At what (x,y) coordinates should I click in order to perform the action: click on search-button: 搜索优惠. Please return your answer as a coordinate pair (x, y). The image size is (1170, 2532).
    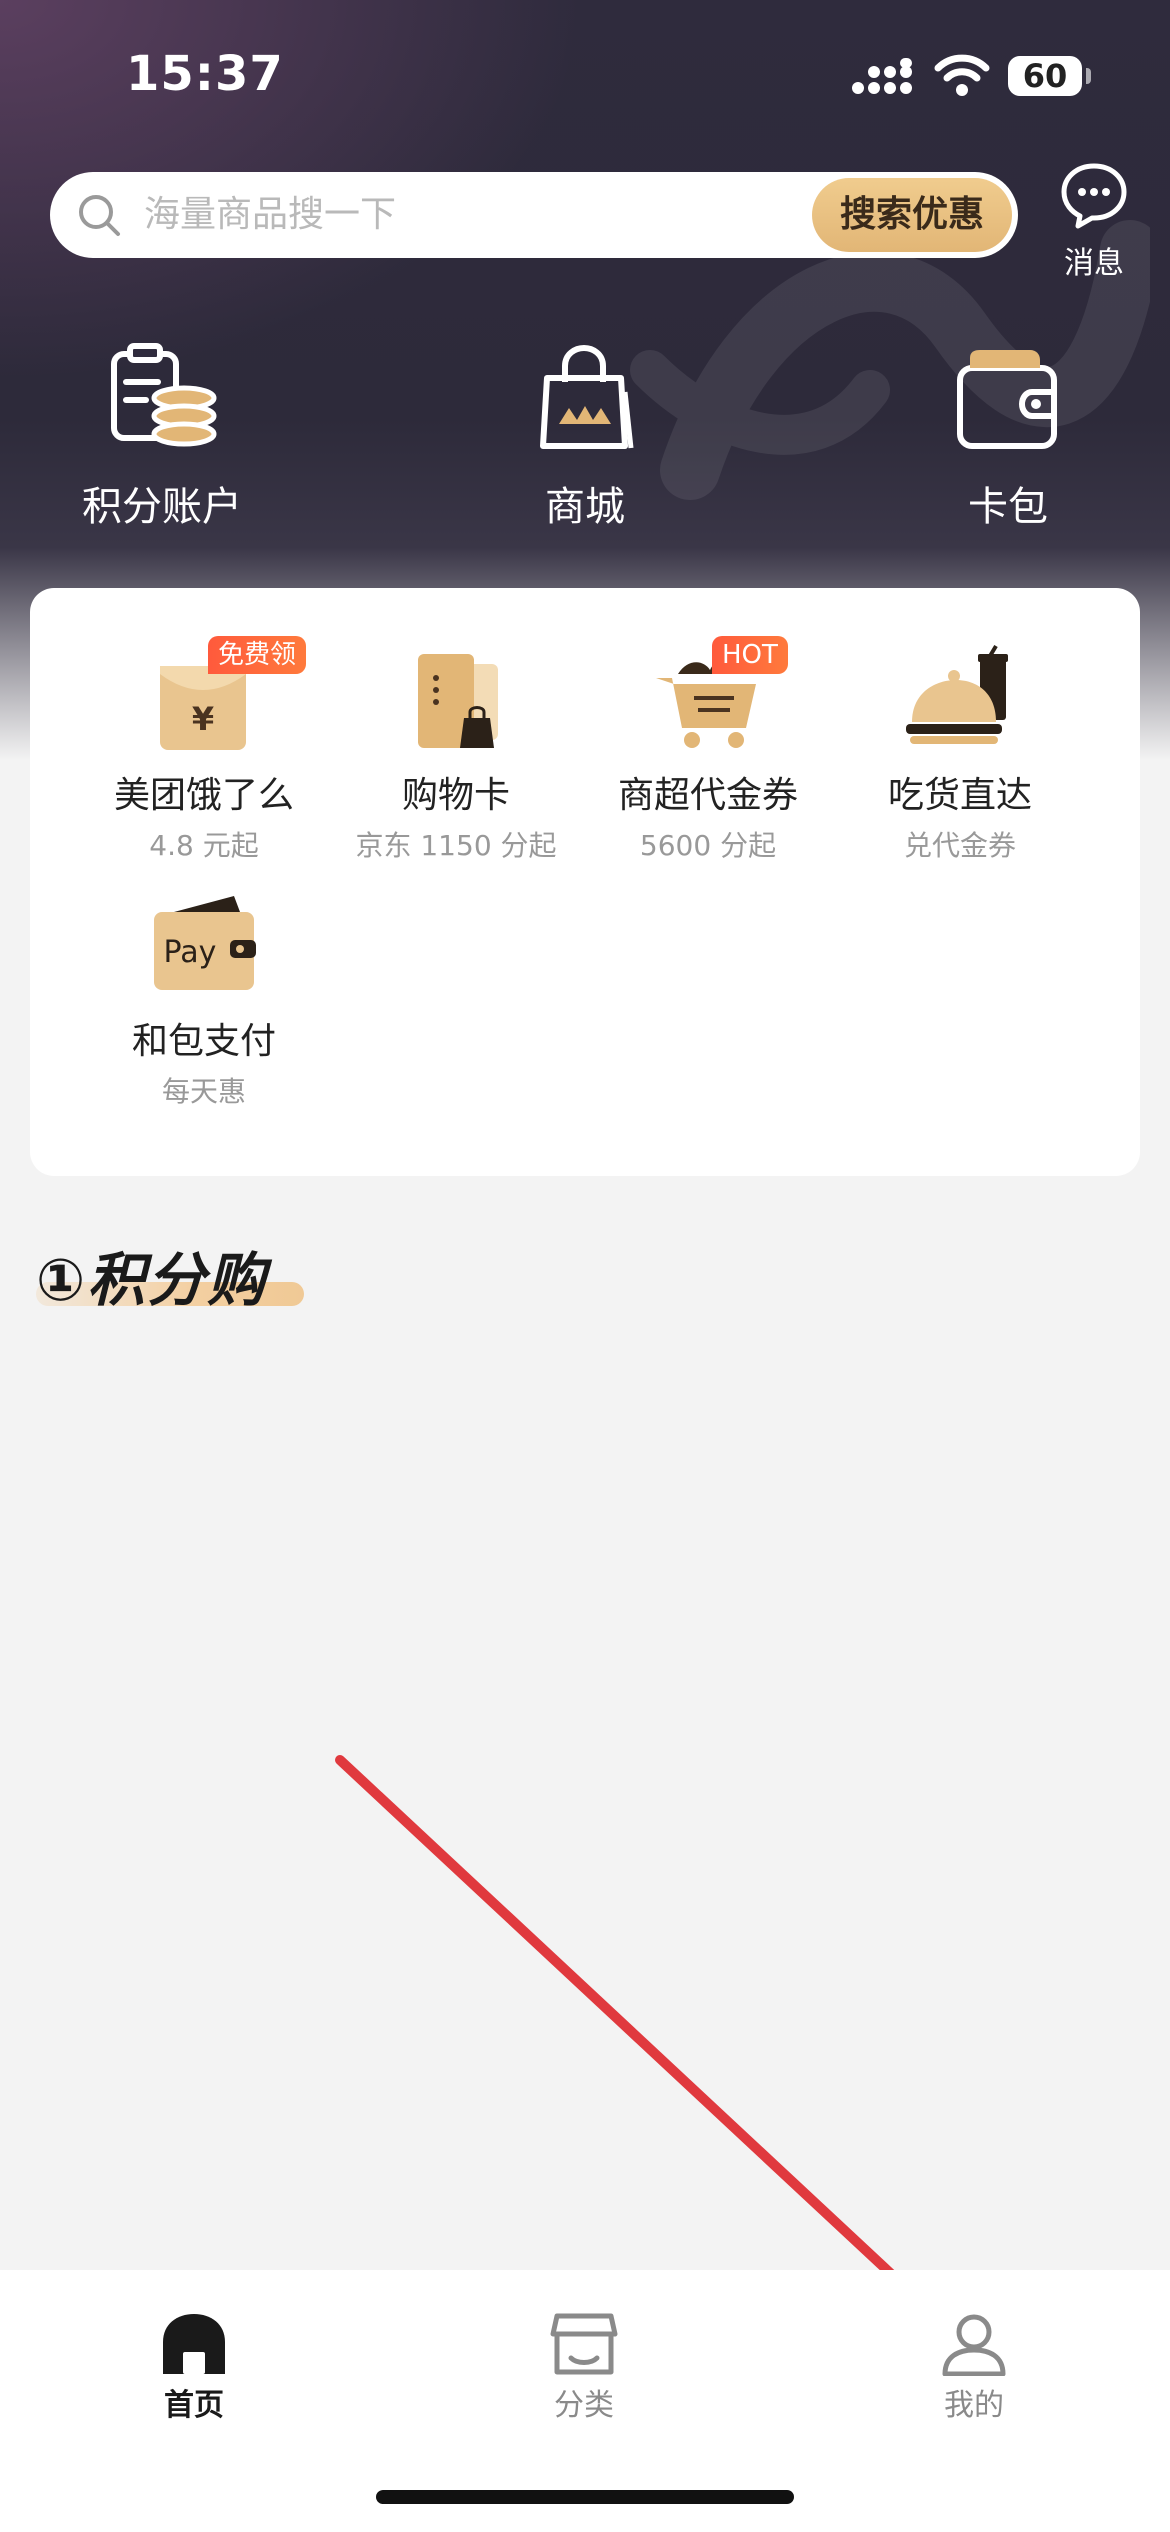
    Looking at the image, I should click on (912, 215).